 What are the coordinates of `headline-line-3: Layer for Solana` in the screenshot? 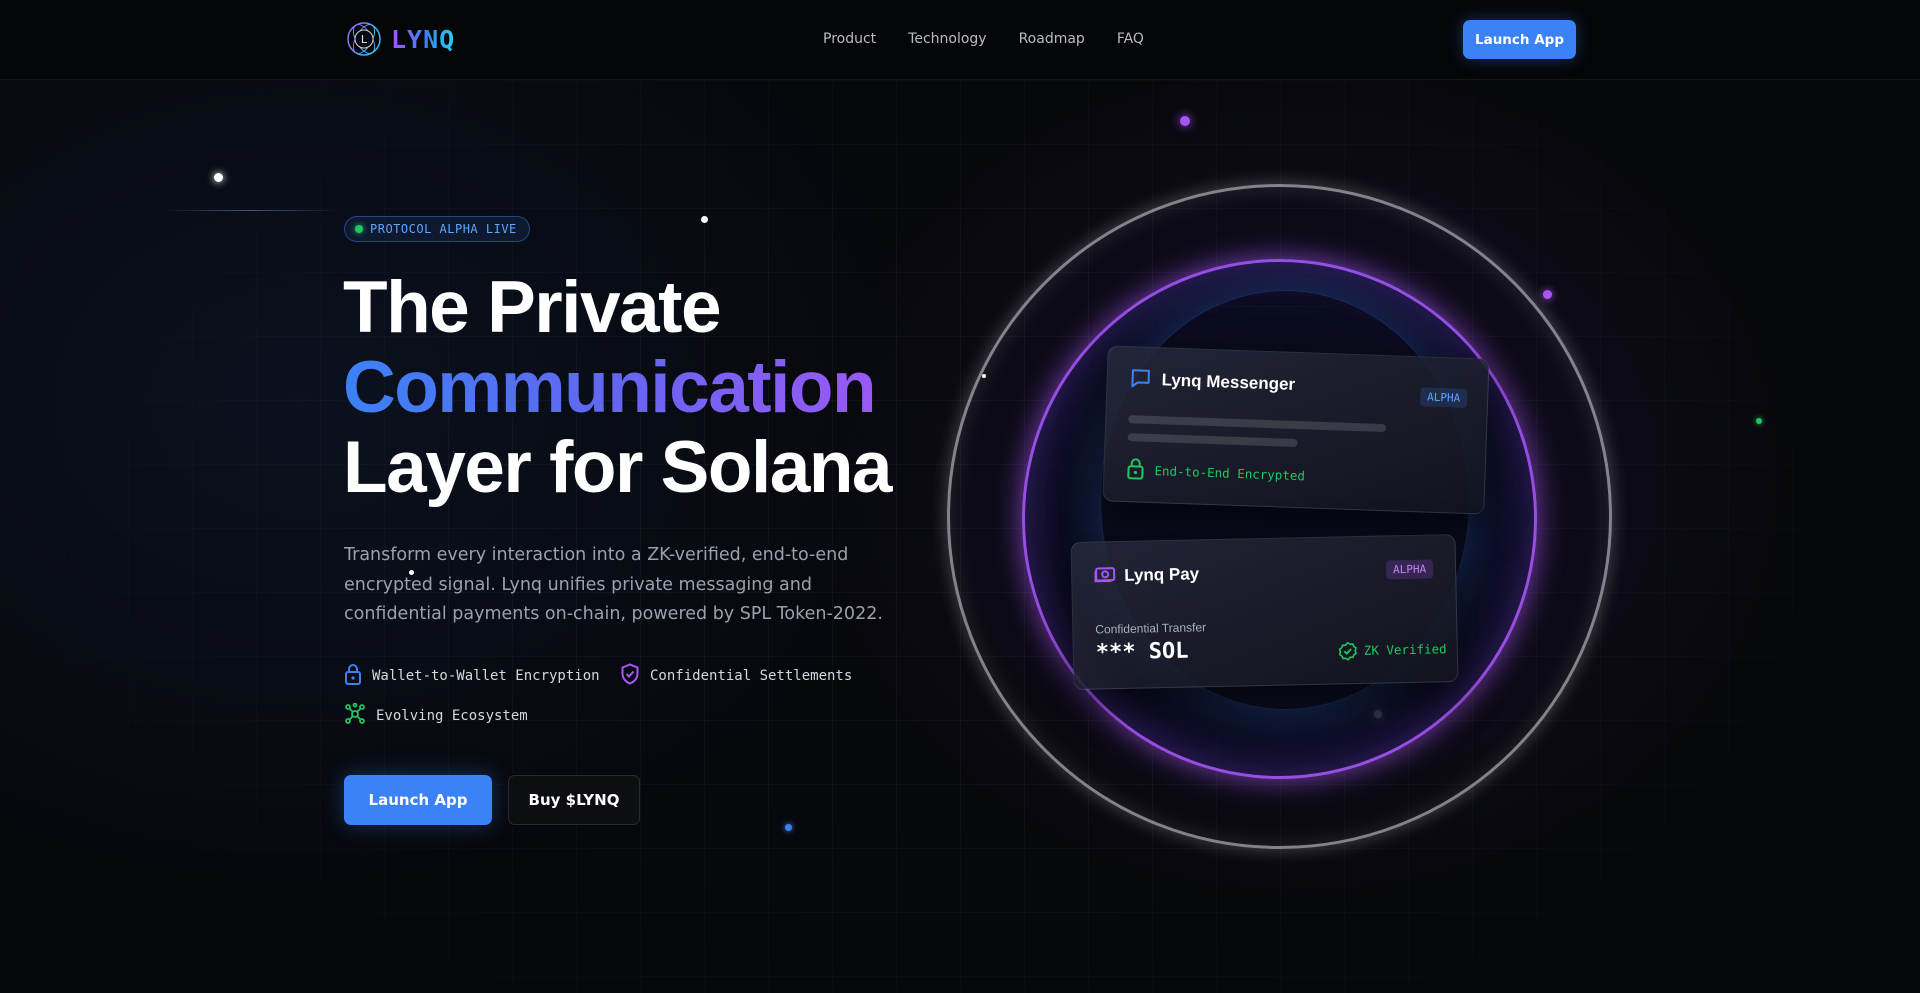 It's located at (618, 467).